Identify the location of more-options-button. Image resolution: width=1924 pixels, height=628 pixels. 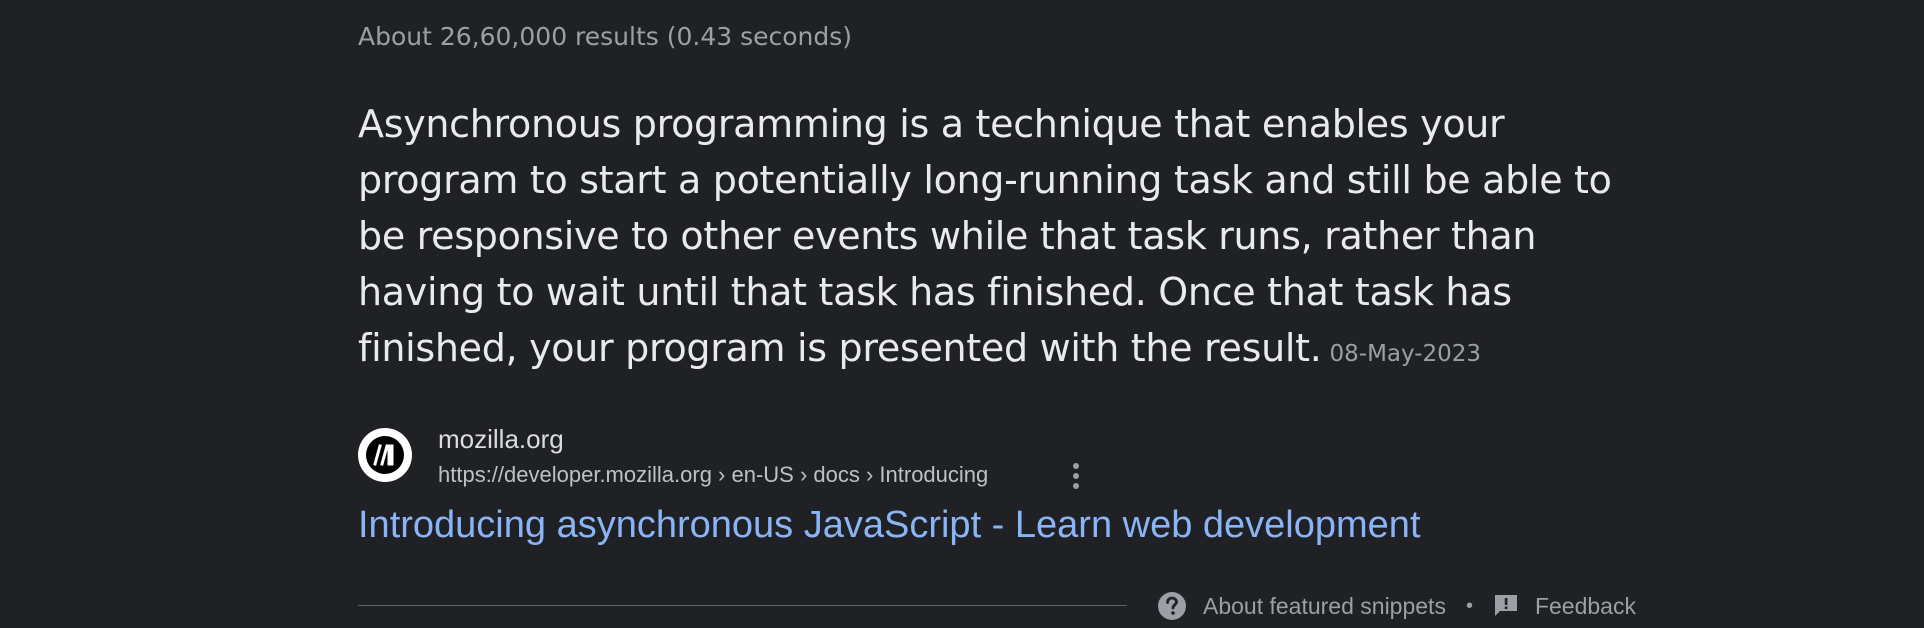
(1076, 476).